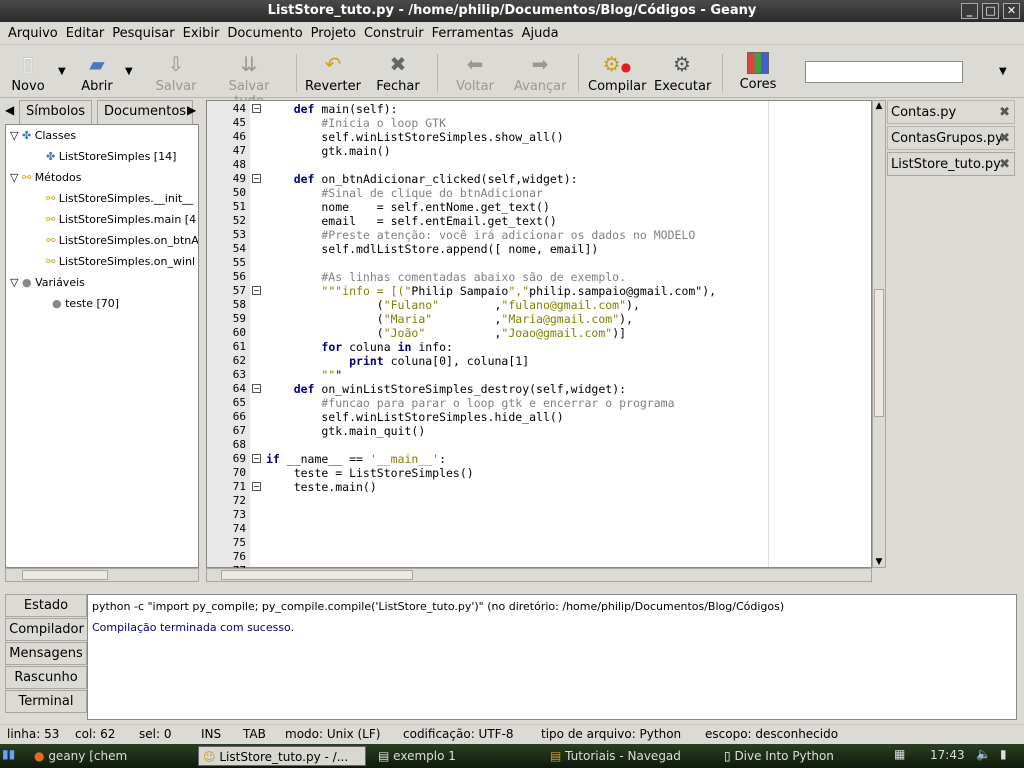 Image resolution: width=1024 pixels, height=768 pixels. Describe the element at coordinates (1003, 754) in the screenshot. I see `panel-icon: ▮` at that location.